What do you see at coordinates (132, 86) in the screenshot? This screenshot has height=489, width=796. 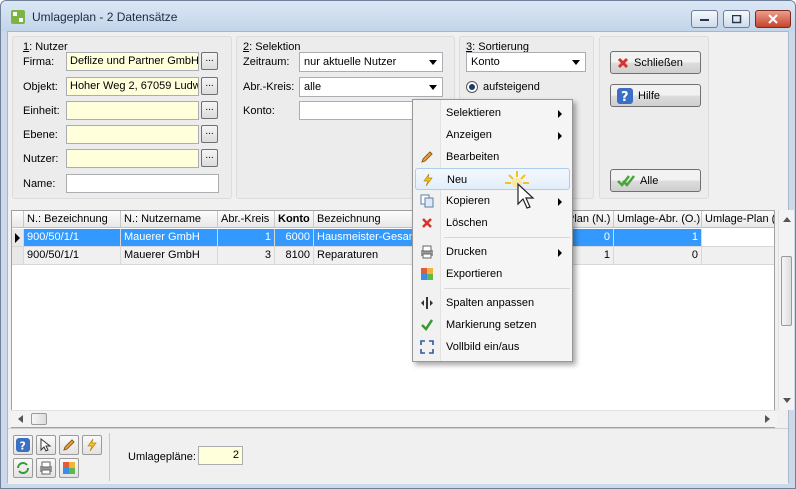 I see `objekt-field: Hoher Weg 2, 67059 Ludw` at bounding box center [132, 86].